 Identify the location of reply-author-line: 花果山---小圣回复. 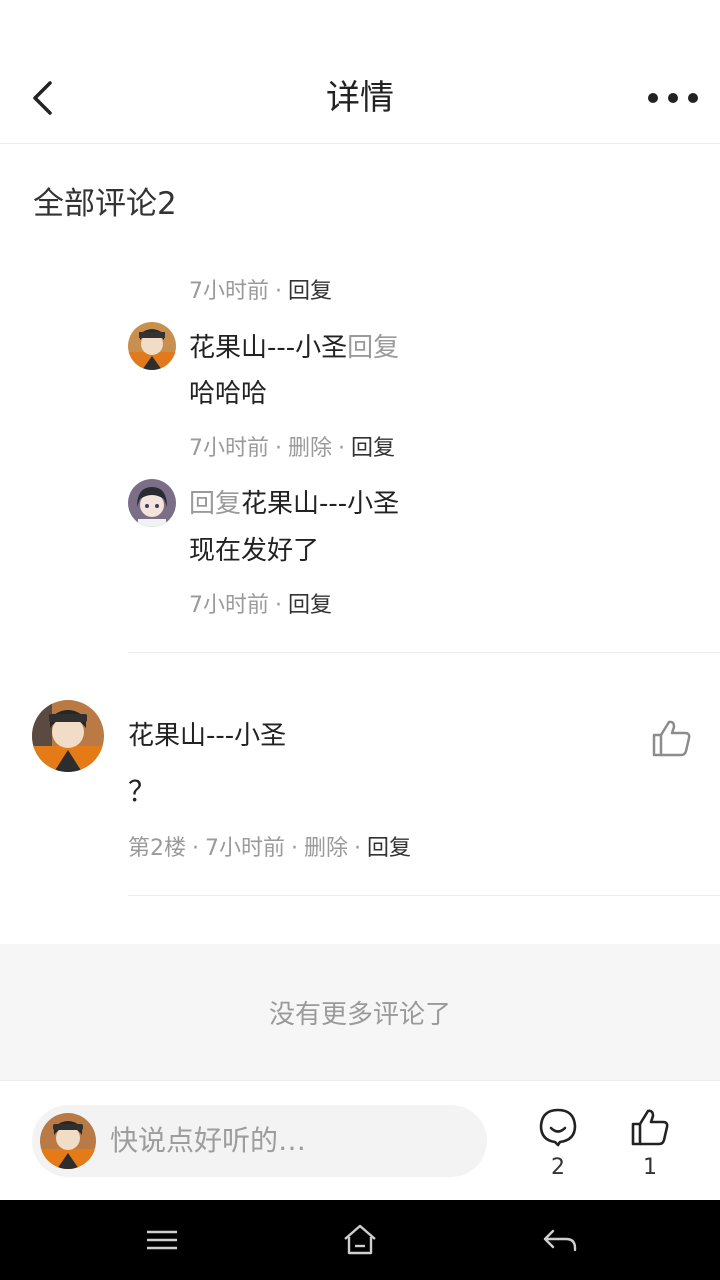
(294, 348).